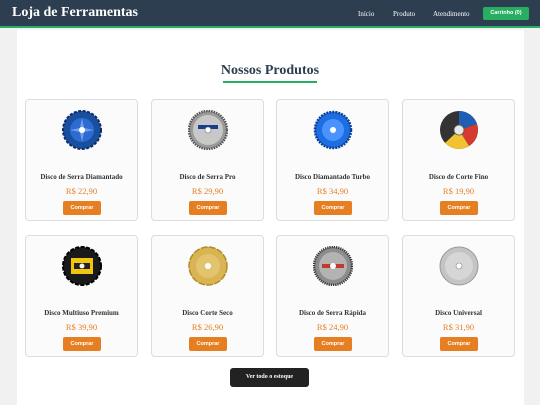 This screenshot has height=405, width=540. Describe the element at coordinates (208, 130) in the screenshot. I see `saw-blade-icon` at that location.